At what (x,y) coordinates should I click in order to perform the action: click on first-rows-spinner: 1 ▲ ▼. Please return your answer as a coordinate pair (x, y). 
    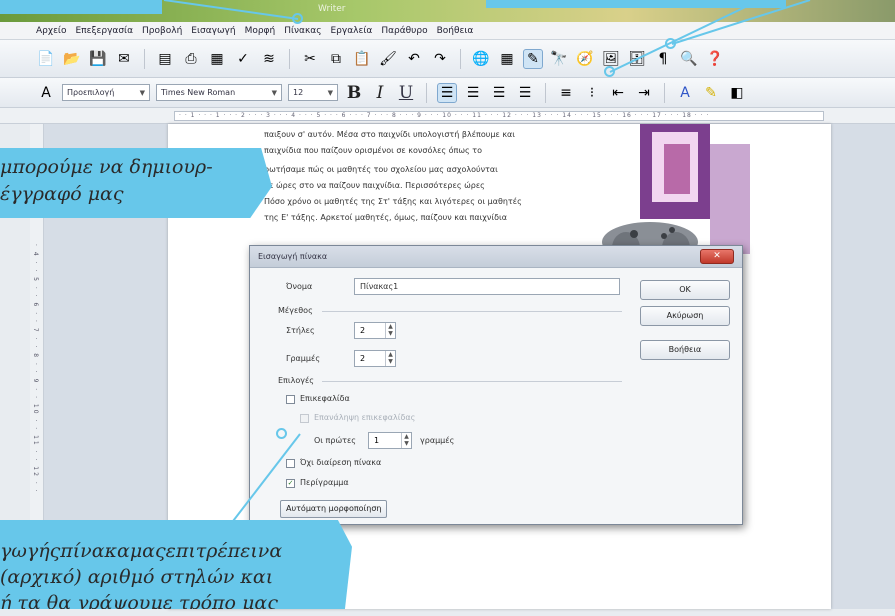
    Looking at the image, I should click on (390, 440).